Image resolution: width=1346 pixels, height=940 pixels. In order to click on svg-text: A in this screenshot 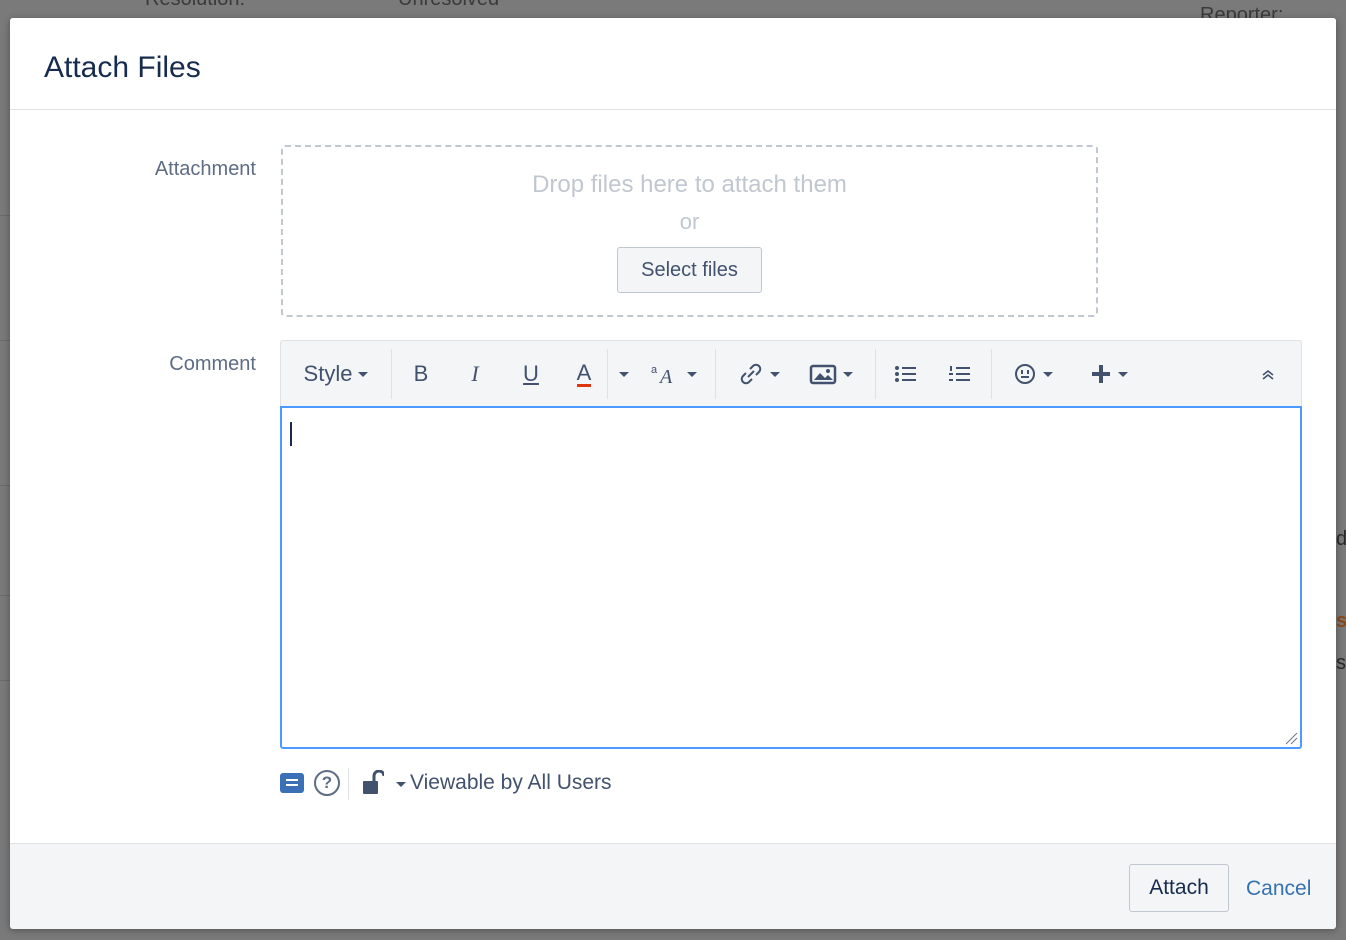, I will do `click(665, 376)`.